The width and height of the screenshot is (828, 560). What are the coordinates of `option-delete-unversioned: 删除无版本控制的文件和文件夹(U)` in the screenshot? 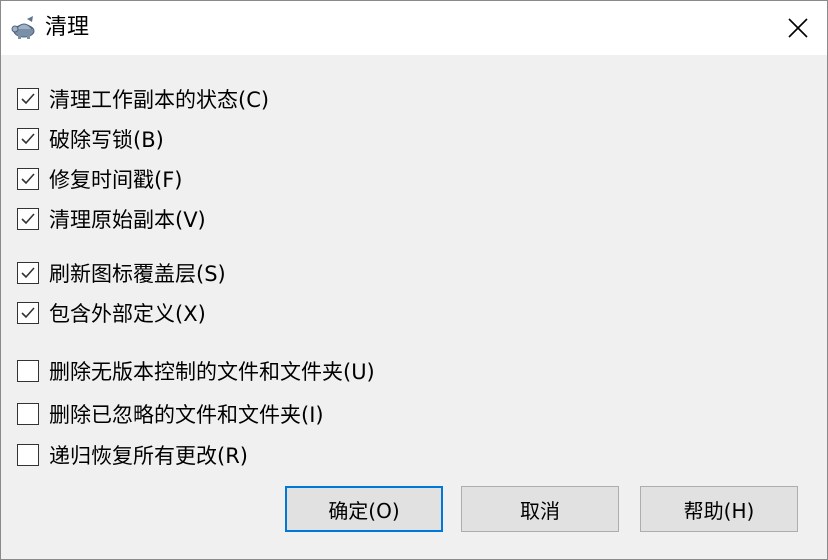 It's located at (196, 371).